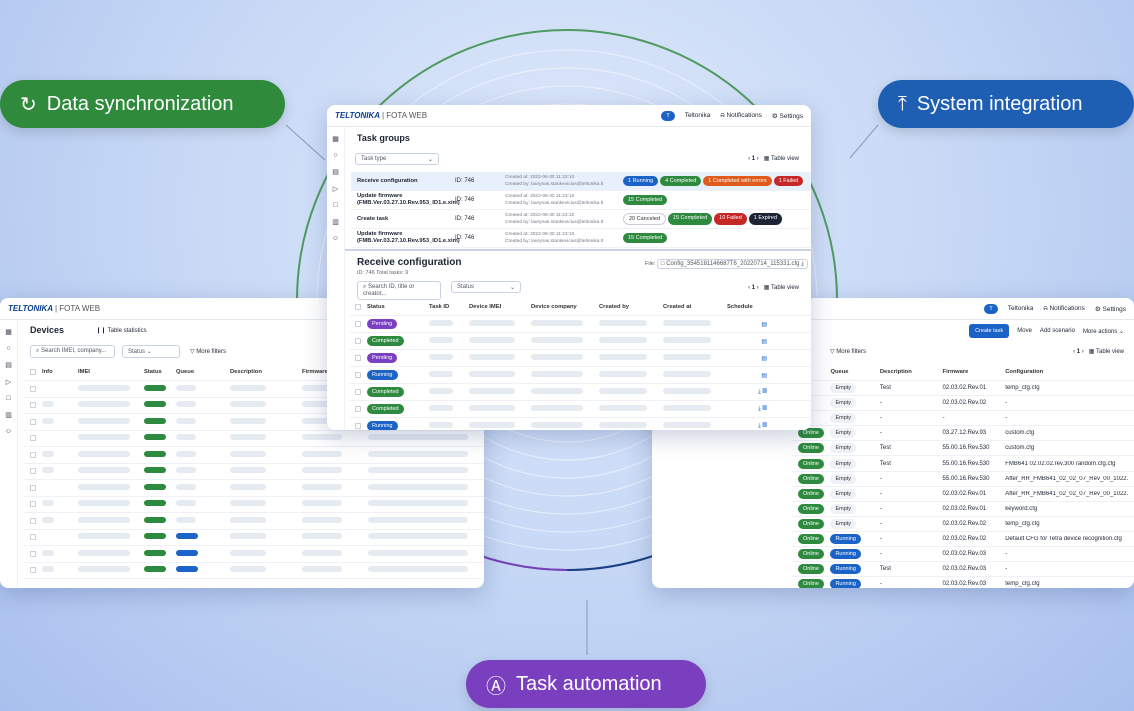  I want to click on right-pagination: ‹ 1 › ▦ Table view, so click(1098, 351).